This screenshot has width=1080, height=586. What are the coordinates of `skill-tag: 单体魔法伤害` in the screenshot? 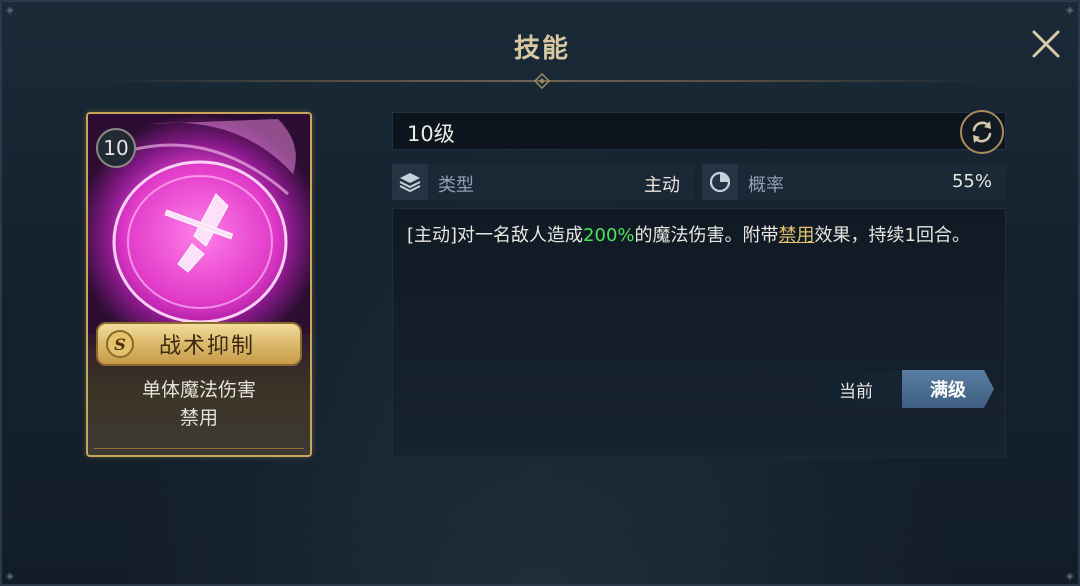 It's located at (198, 390).